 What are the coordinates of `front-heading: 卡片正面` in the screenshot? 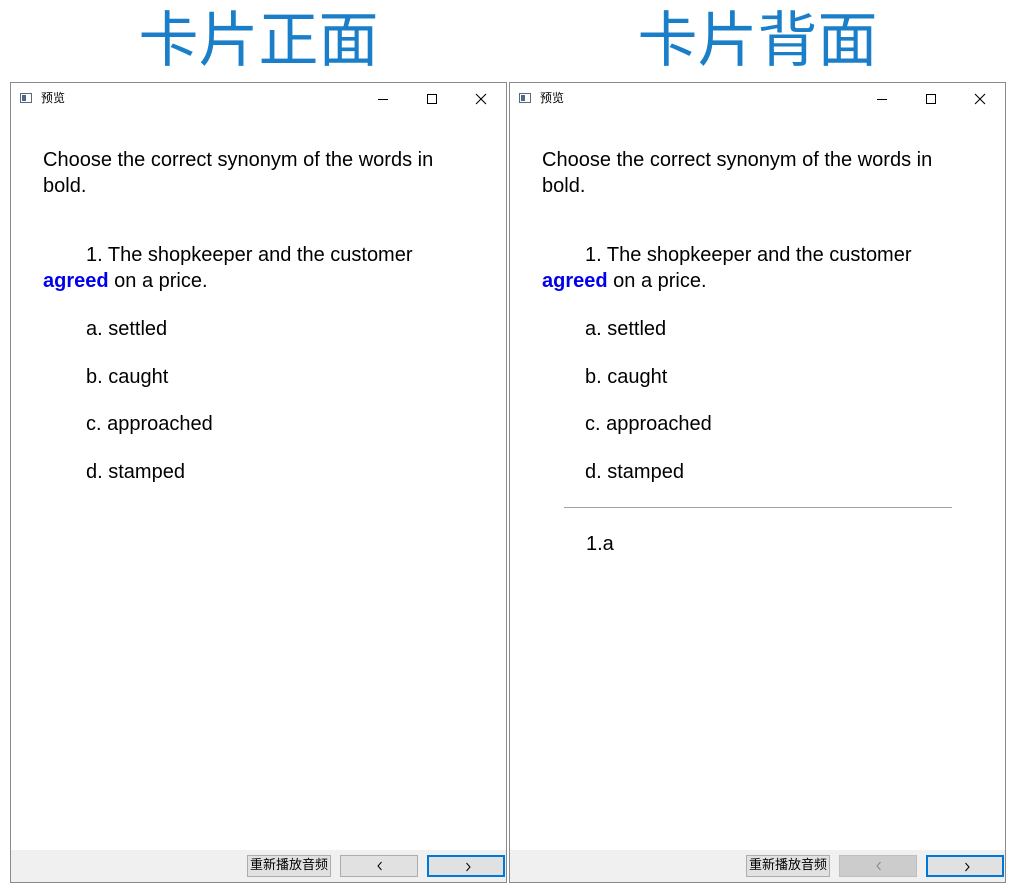 It's located at (258, 41).